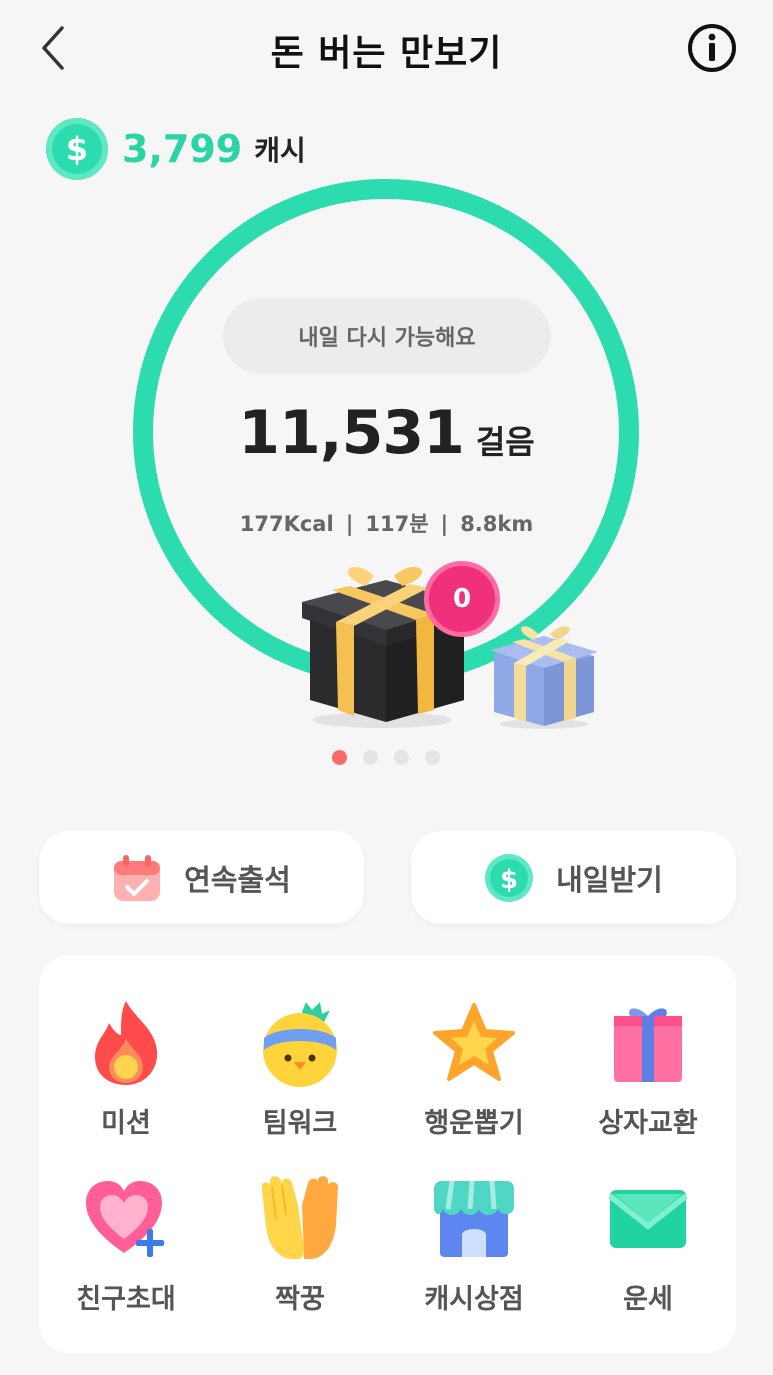 The height and width of the screenshot is (1375, 773). I want to click on blue-gift-box-icon, so click(544, 677).